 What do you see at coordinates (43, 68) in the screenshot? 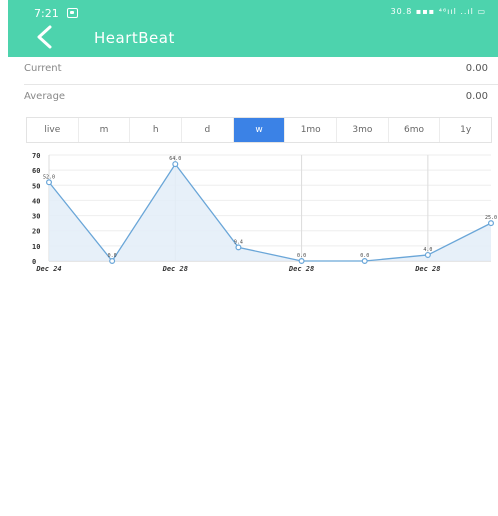
I see `current-label: Current` at bounding box center [43, 68].